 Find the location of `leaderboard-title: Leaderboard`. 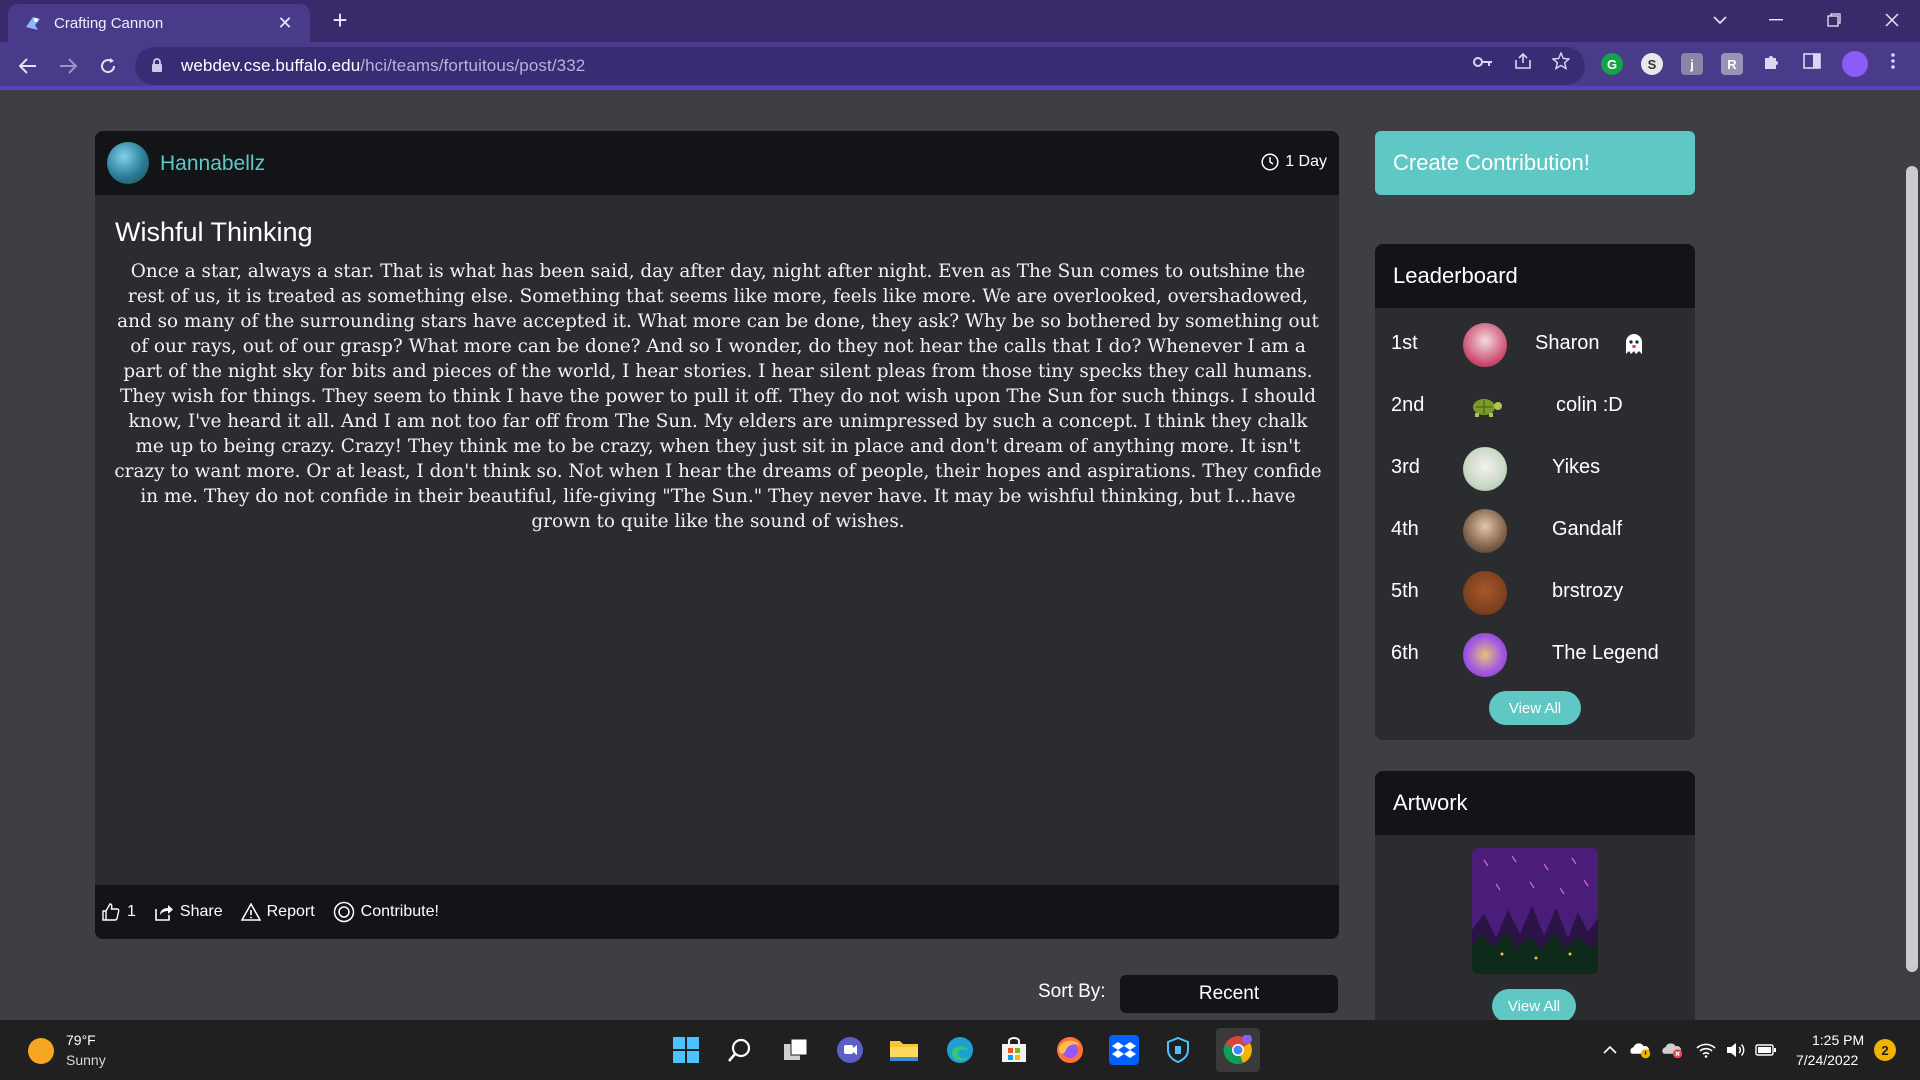

leaderboard-title: Leaderboard is located at coordinates (1535, 276).